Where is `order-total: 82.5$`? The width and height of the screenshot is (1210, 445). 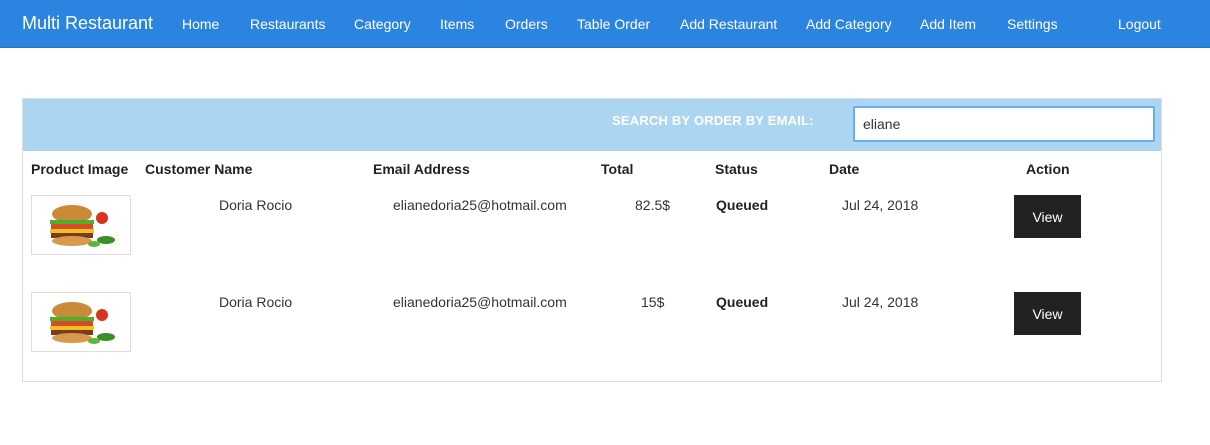
order-total: 82.5$ is located at coordinates (653, 205).